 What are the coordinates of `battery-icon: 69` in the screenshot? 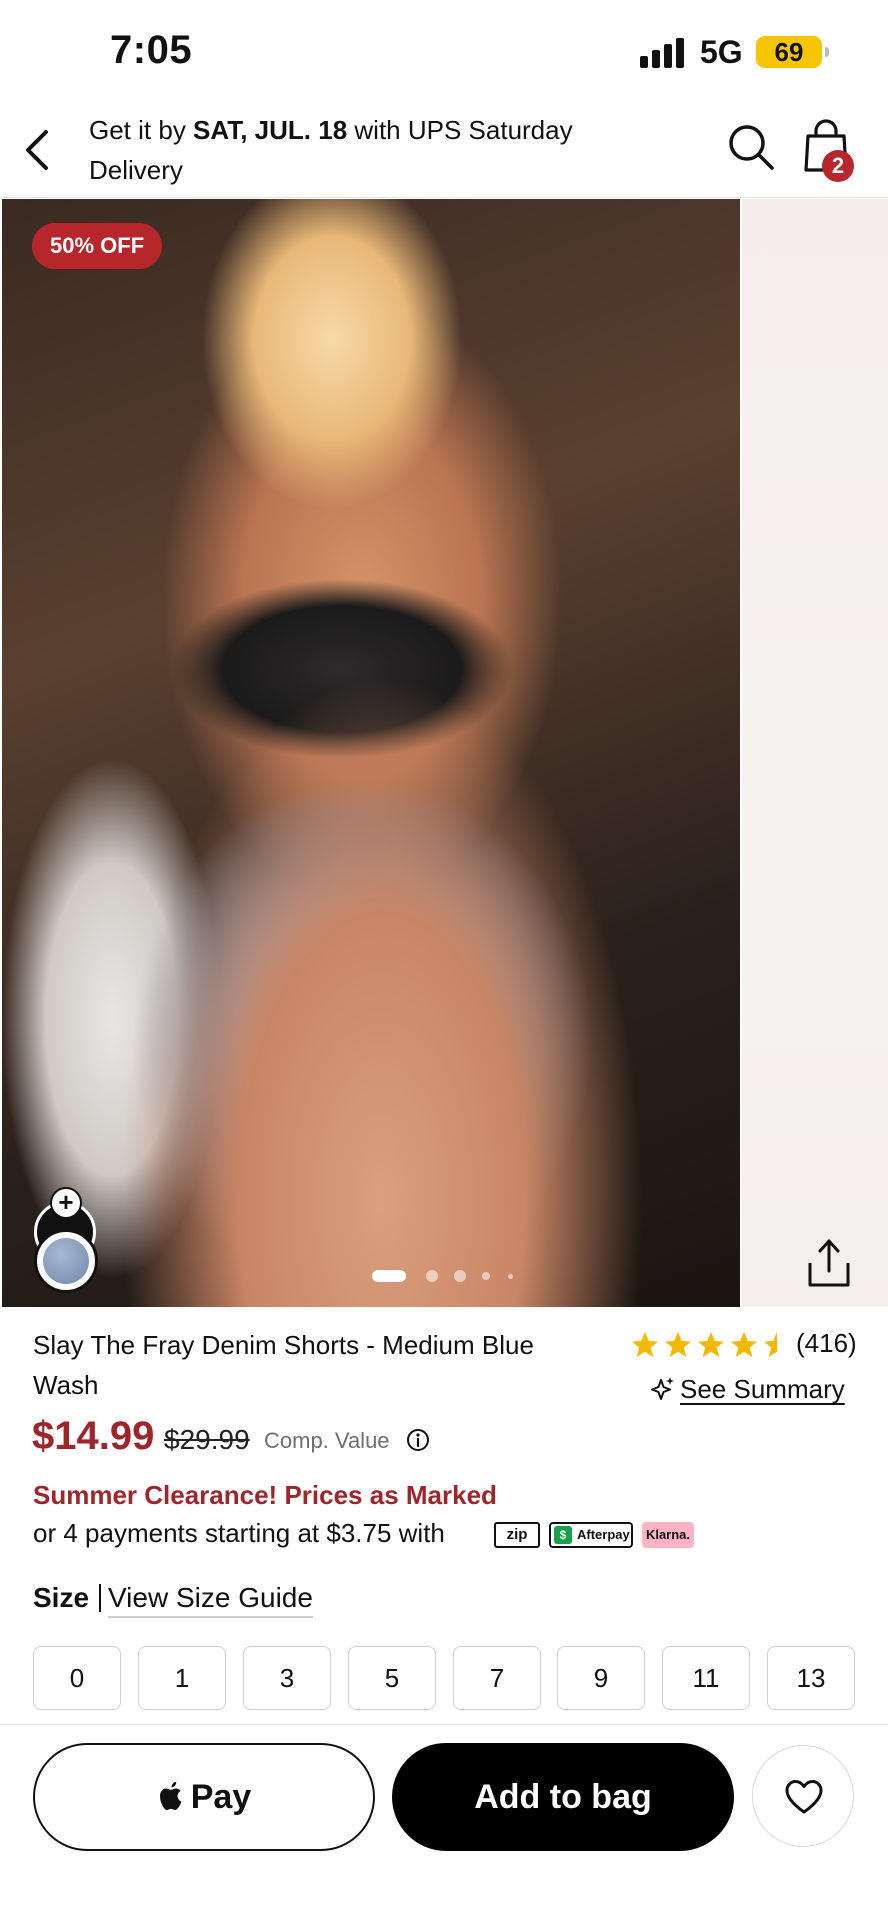 It's located at (792, 52).